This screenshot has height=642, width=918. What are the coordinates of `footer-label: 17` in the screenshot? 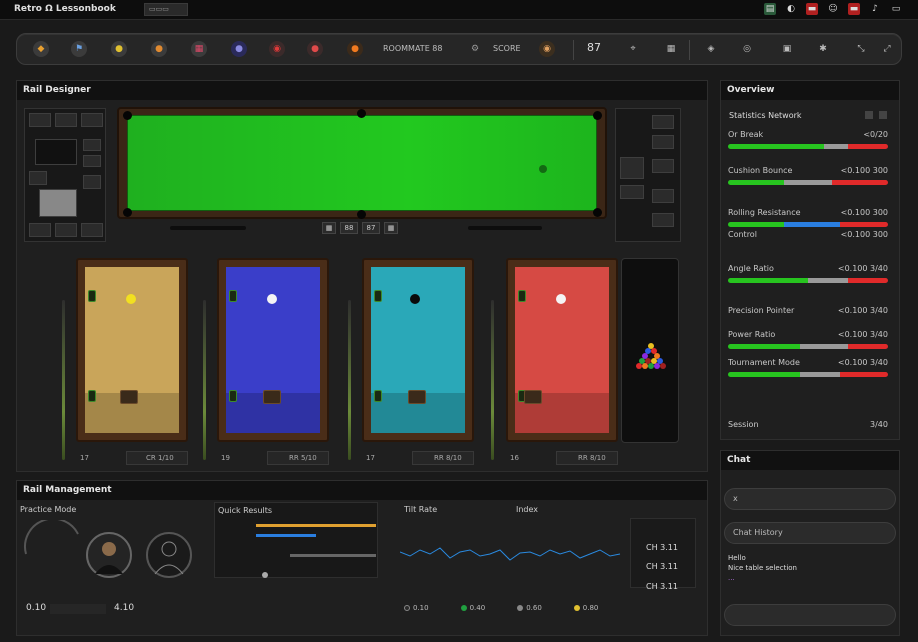 It's located at (370, 458).